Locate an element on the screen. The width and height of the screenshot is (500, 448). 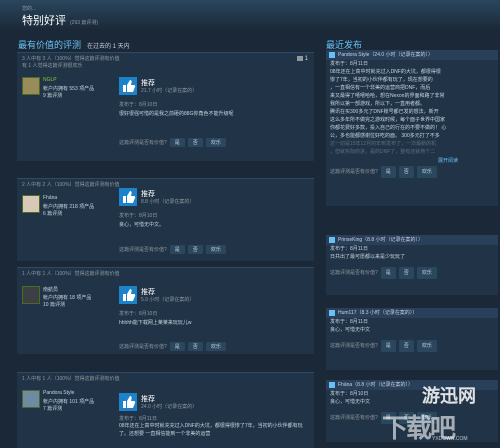
read-more-link: 展开阅读 is located at coordinates (412, 161).